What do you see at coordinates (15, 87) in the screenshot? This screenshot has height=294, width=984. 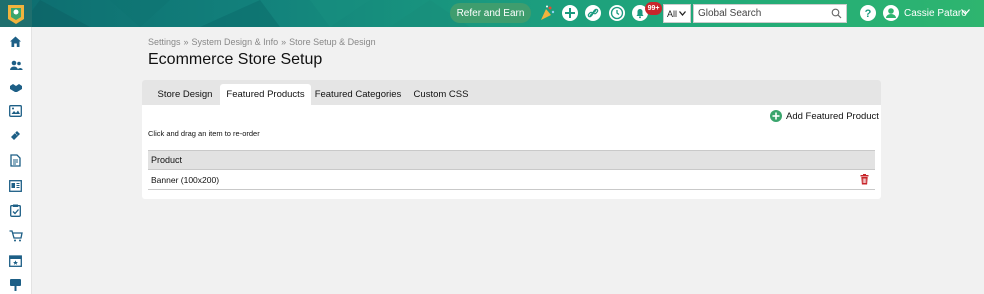 I see `handshake-icon` at bounding box center [15, 87].